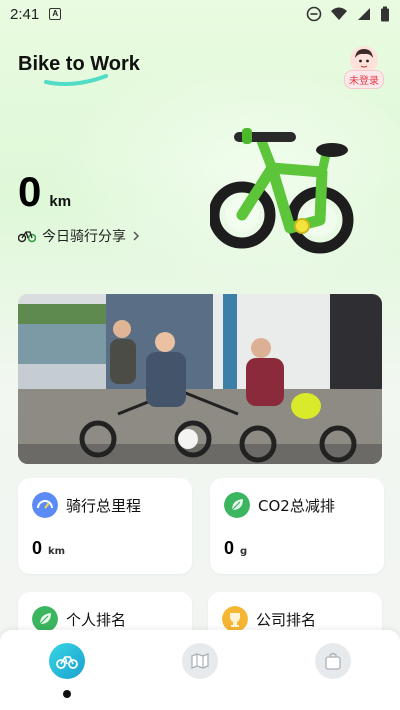 This screenshot has width=400, height=710. What do you see at coordinates (67, 694) in the screenshot?
I see `active-tab-indicator` at bounding box center [67, 694].